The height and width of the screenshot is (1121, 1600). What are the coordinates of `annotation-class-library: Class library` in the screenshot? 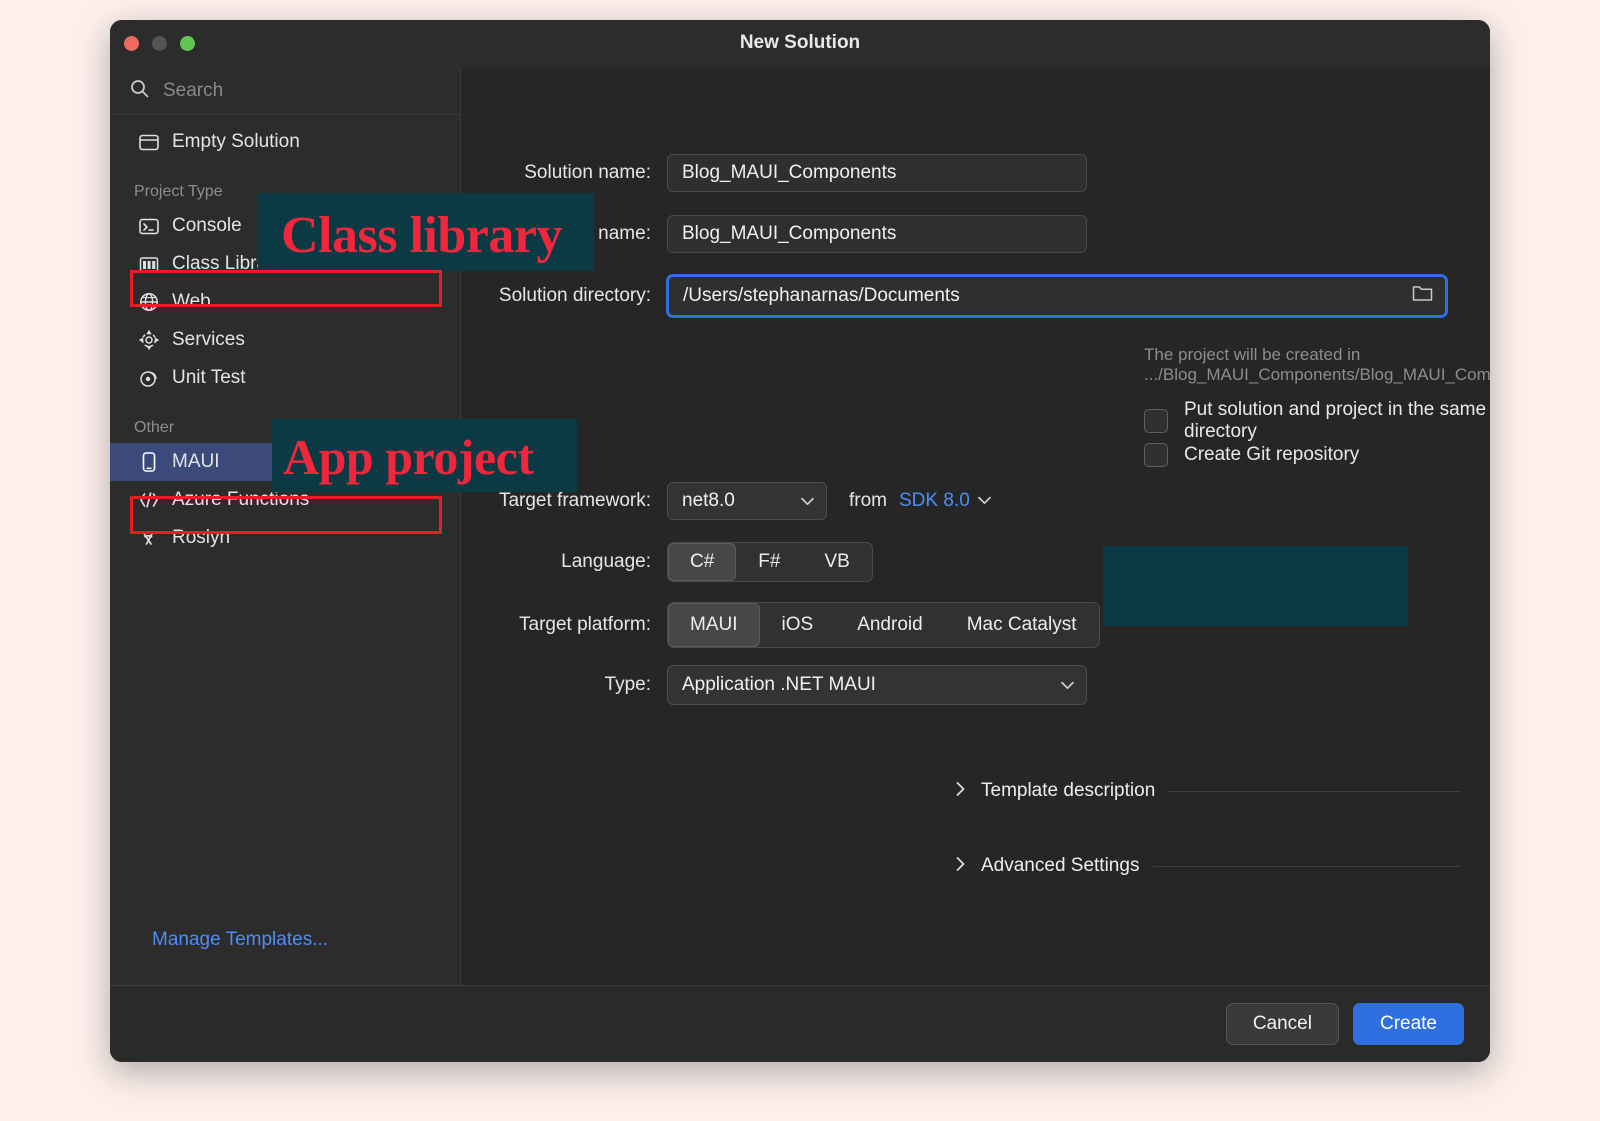 It's located at (421, 235).